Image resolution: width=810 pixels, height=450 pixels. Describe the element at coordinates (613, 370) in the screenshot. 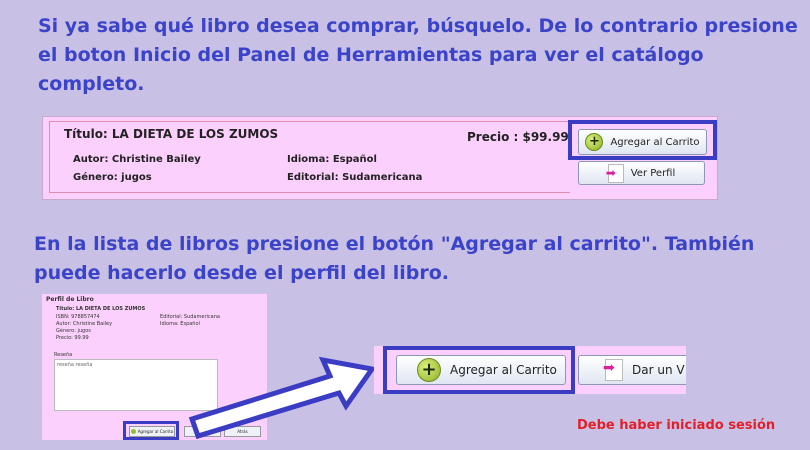

I see `document-arrow-icon: ➡` at that location.